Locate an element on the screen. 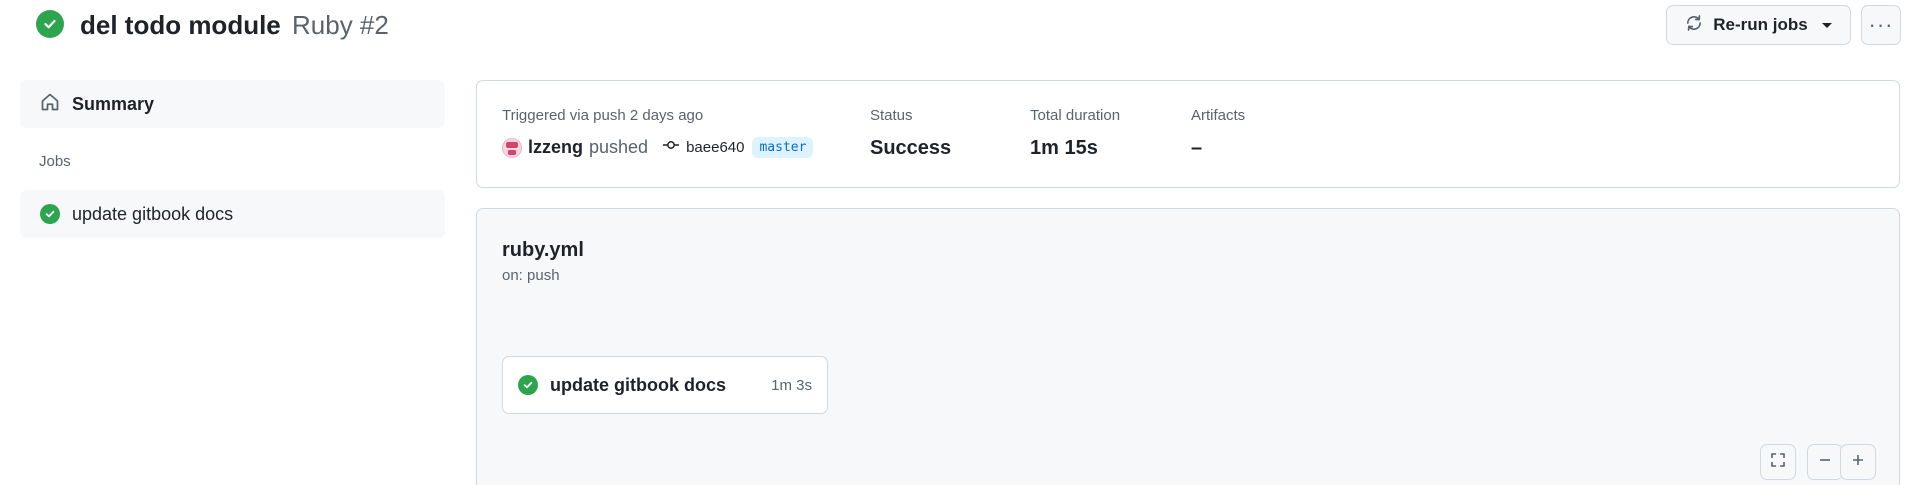 The height and width of the screenshot is (485, 1920). jobs-heading: Jobs is located at coordinates (55, 161).